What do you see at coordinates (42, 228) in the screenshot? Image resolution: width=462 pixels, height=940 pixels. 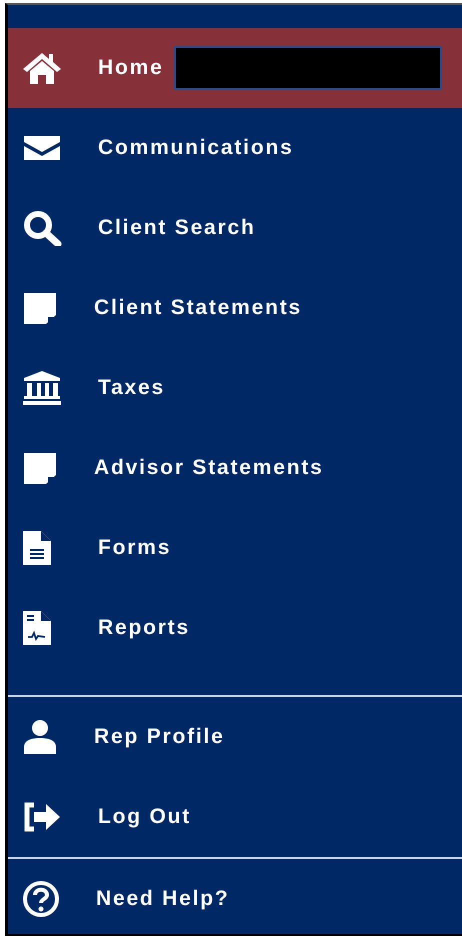 I see `search-icon` at bounding box center [42, 228].